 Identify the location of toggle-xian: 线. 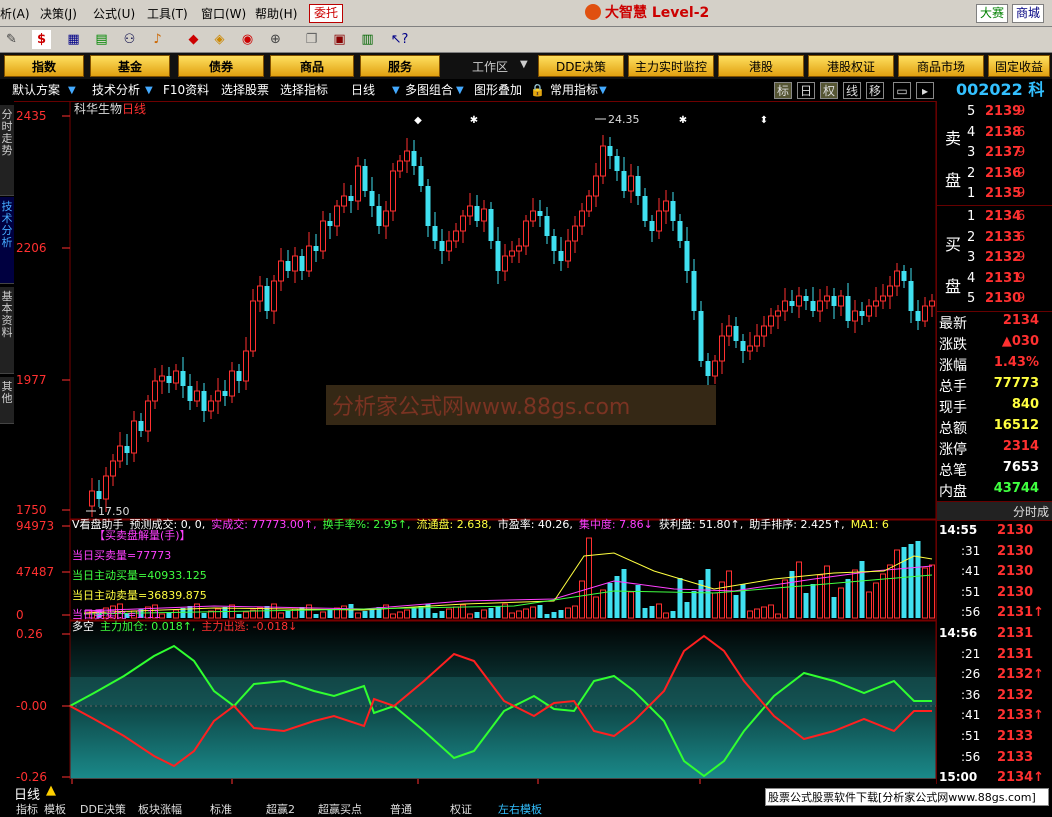
(852, 90).